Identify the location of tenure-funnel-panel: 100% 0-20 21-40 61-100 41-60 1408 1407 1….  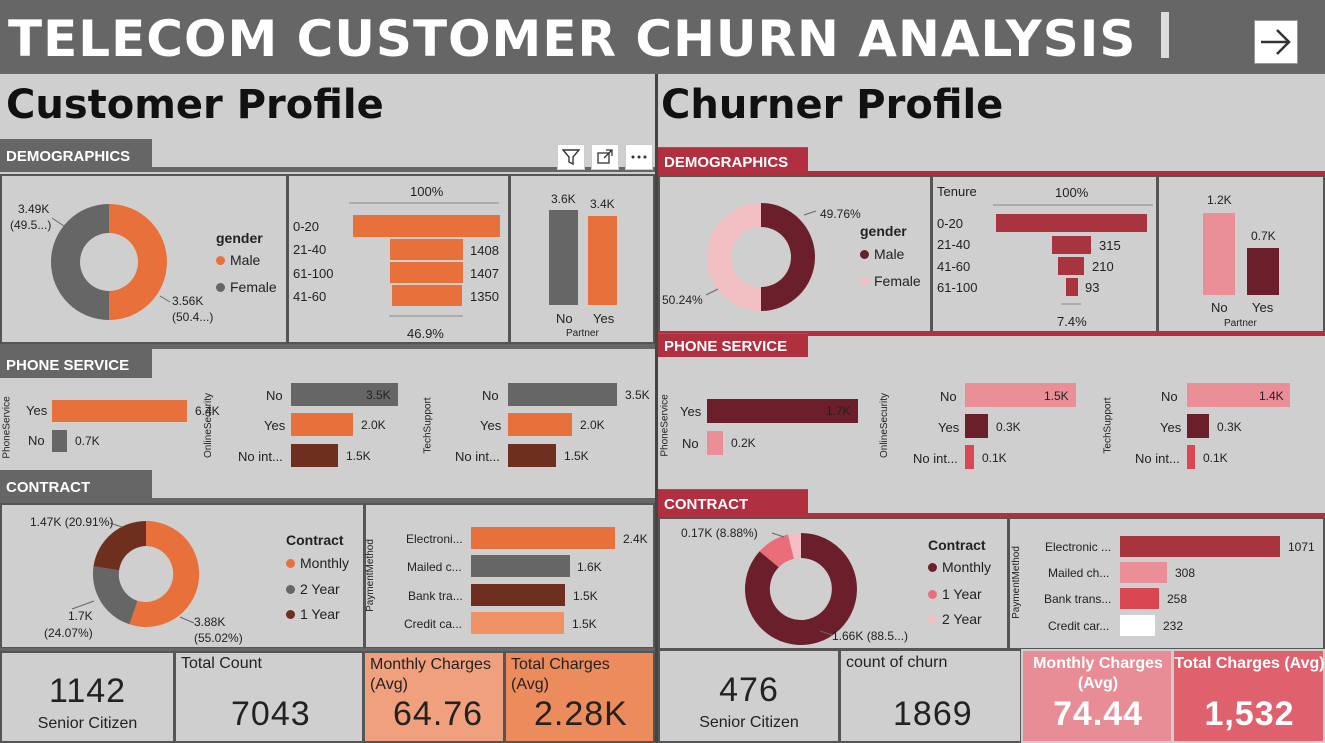
(398, 259).